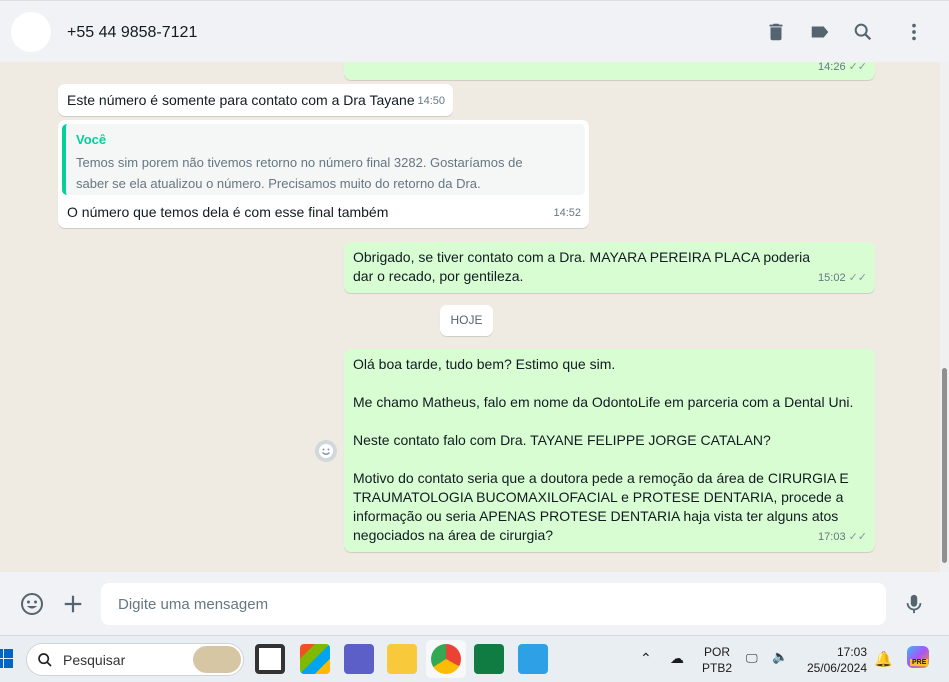 This screenshot has height=682, width=949. I want to click on taskbar-search: Pesquisar, so click(135, 659).